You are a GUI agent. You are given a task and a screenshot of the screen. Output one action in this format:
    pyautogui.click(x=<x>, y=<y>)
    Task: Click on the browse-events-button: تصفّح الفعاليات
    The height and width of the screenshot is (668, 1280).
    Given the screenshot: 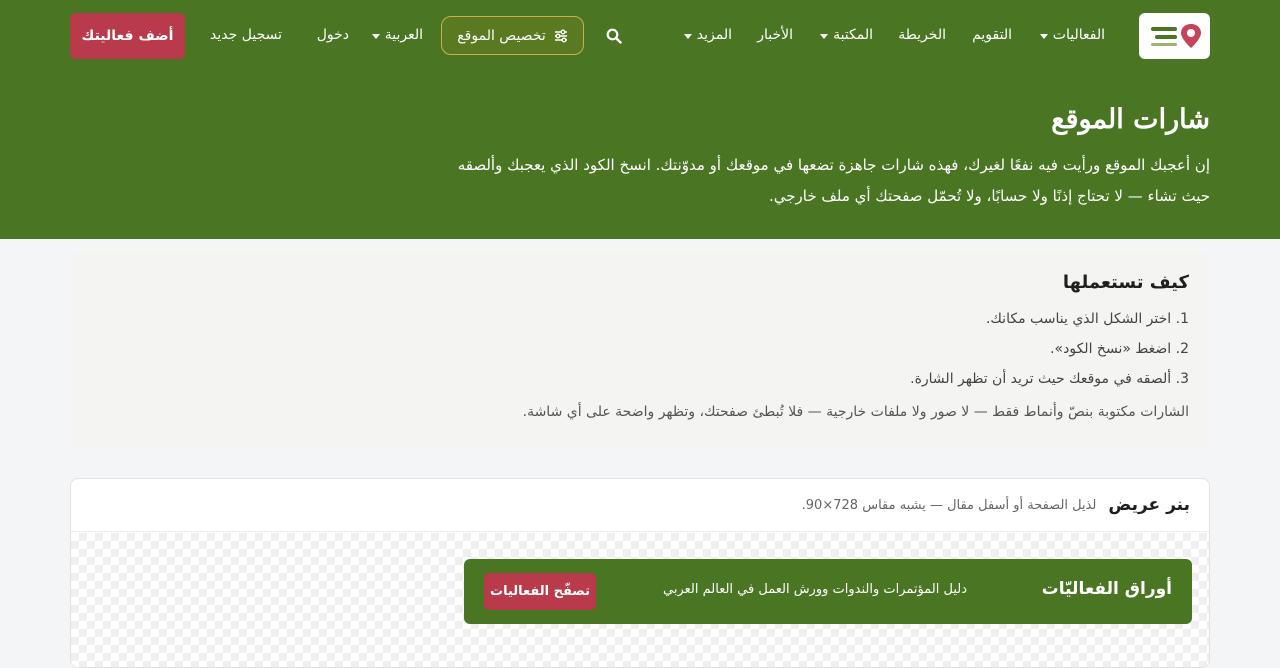 What is the action you would take?
    pyautogui.click(x=540, y=591)
    